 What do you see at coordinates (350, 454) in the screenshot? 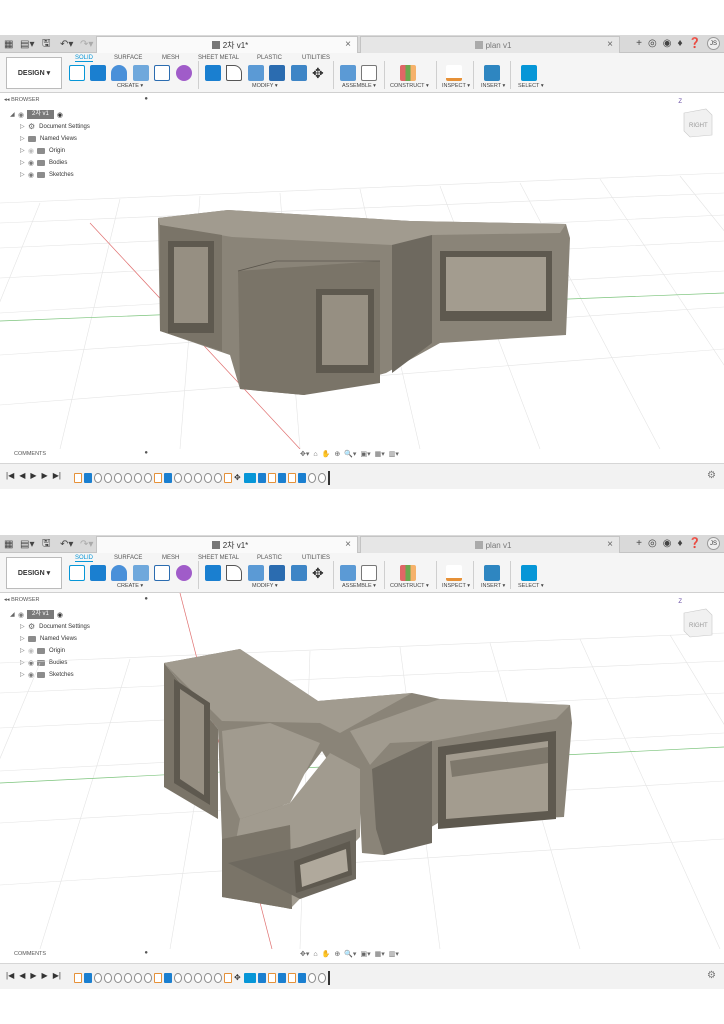
I see `fit-icon: 🔍▾` at bounding box center [350, 454].